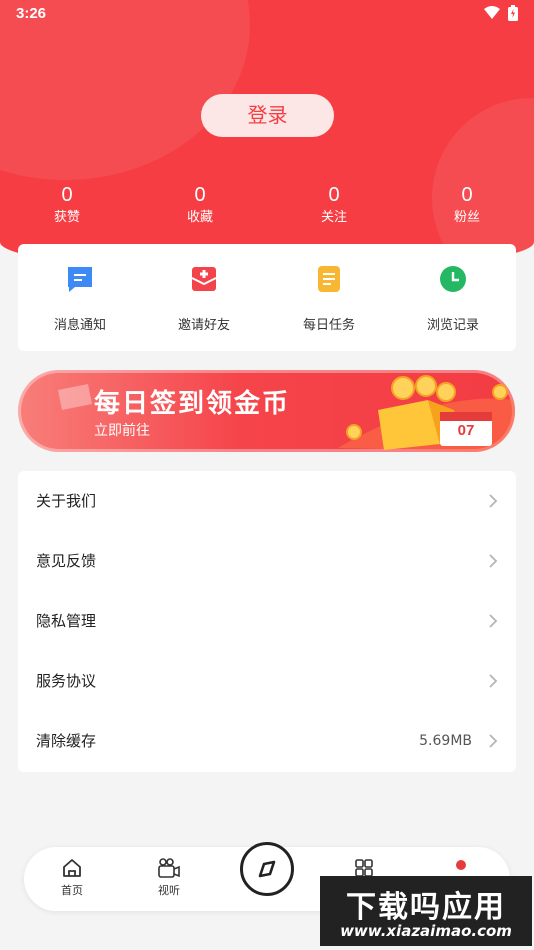  Describe the element at coordinates (66, 501) in the screenshot. I see `menu-item-label: 关于我们` at that location.